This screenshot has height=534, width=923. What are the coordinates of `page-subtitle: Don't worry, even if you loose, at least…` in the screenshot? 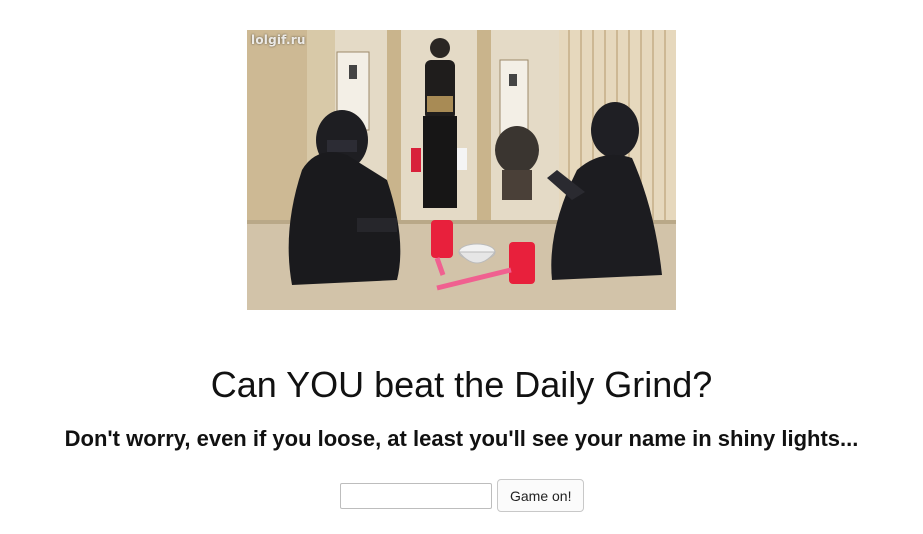 It's located at (461, 438).